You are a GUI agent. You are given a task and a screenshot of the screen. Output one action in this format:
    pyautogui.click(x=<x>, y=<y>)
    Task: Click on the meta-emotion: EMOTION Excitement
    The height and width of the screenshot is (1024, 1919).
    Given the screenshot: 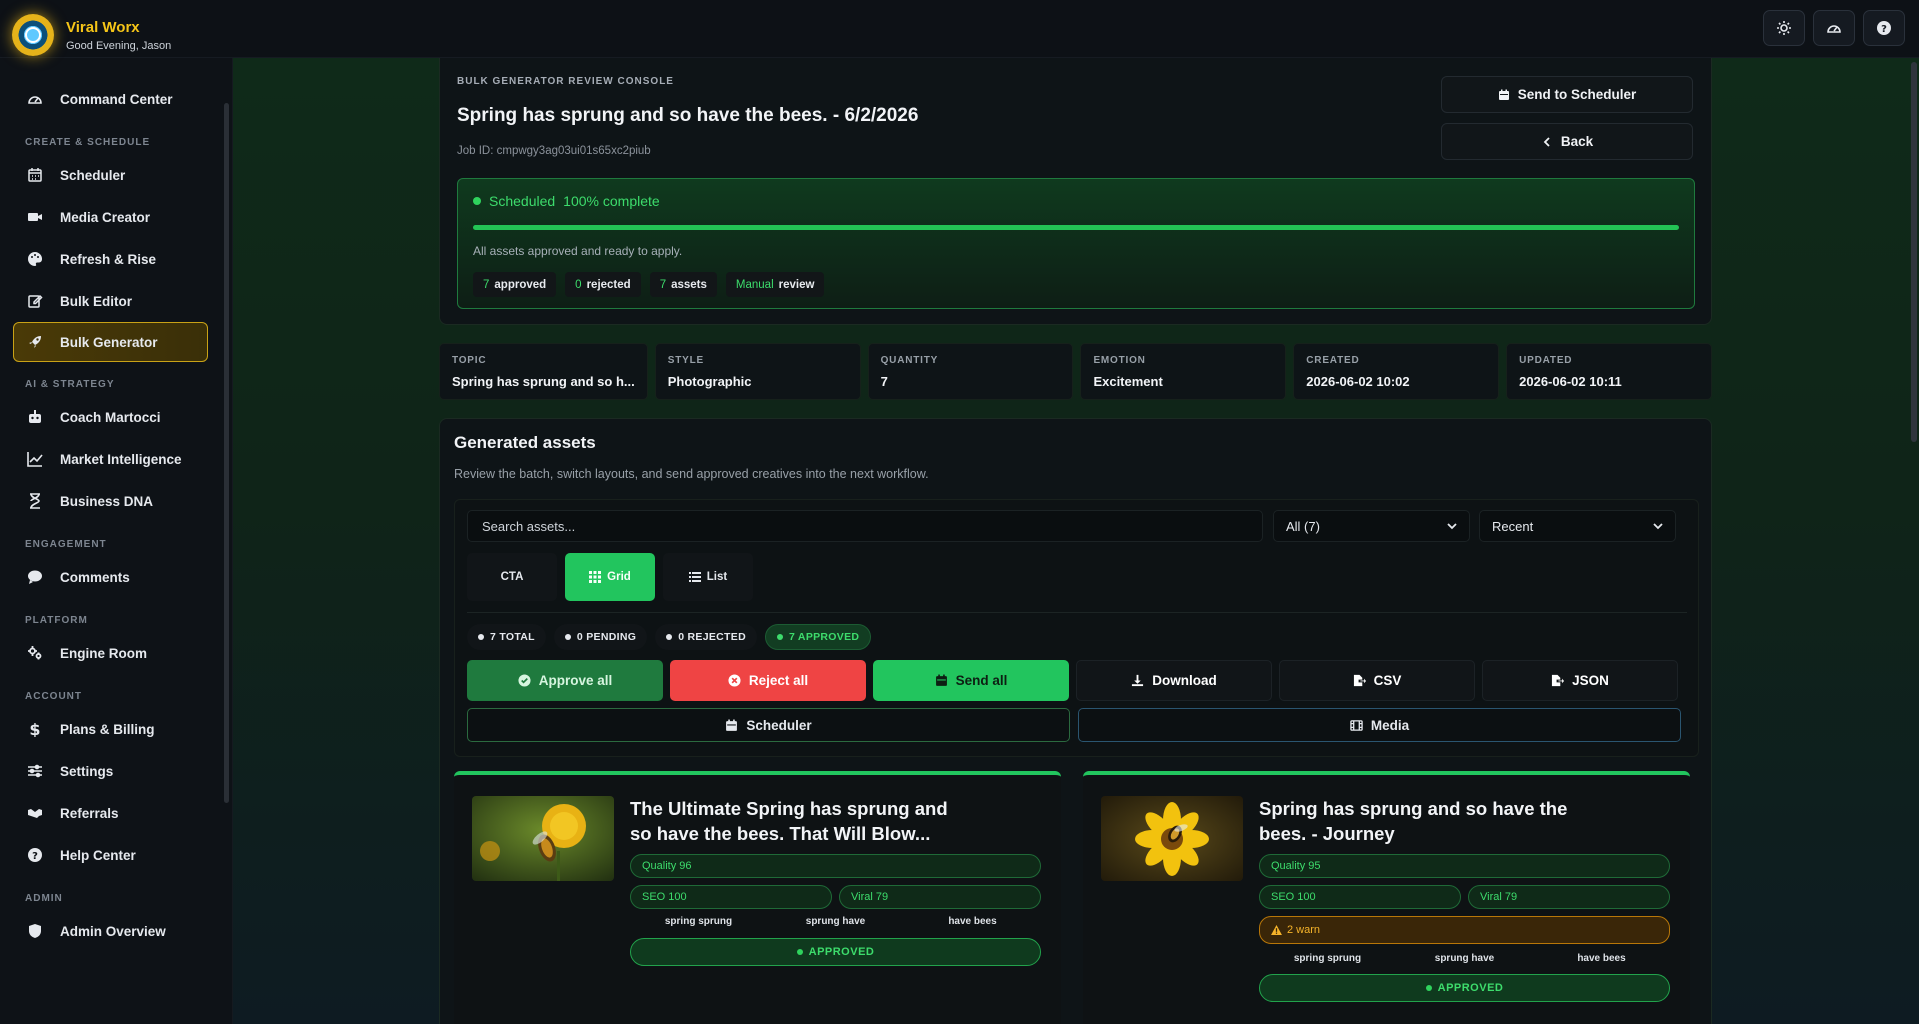 What is the action you would take?
    pyautogui.click(x=1183, y=371)
    